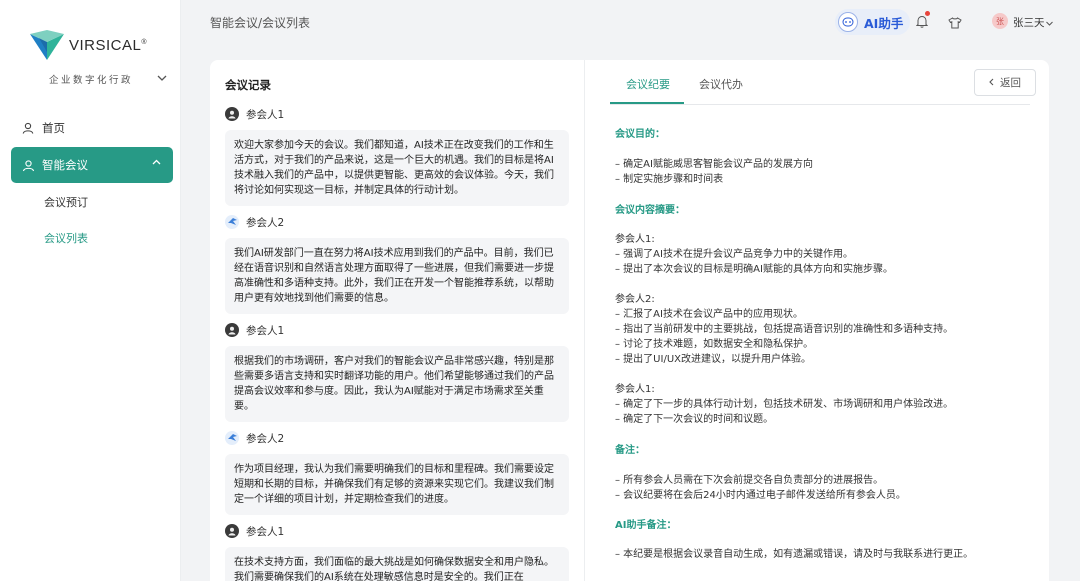 The image size is (1080, 581). What do you see at coordinates (646, 525) in the screenshot?
I see `section-title: AI助手备注：` at bounding box center [646, 525].